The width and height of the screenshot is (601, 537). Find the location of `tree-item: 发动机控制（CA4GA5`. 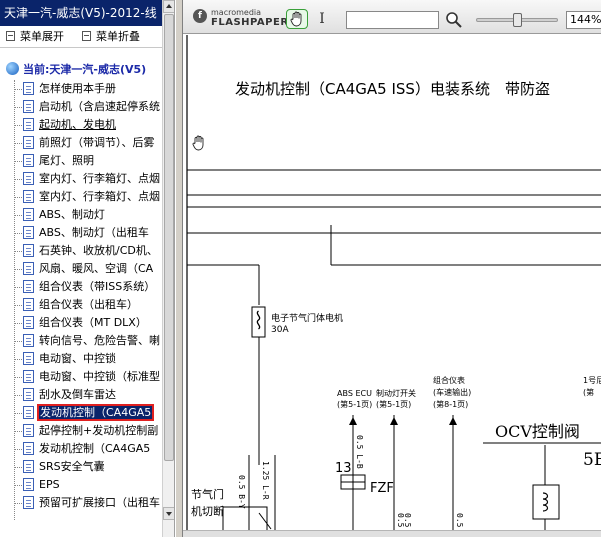

tree-item: 发动机控制（CA4GA5 is located at coordinates (82, 448).